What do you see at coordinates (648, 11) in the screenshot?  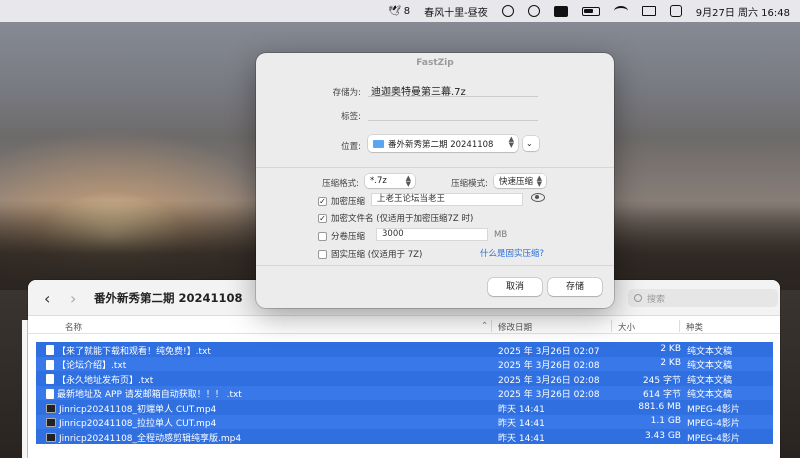 I see `screen-mirror-icon` at bounding box center [648, 11].